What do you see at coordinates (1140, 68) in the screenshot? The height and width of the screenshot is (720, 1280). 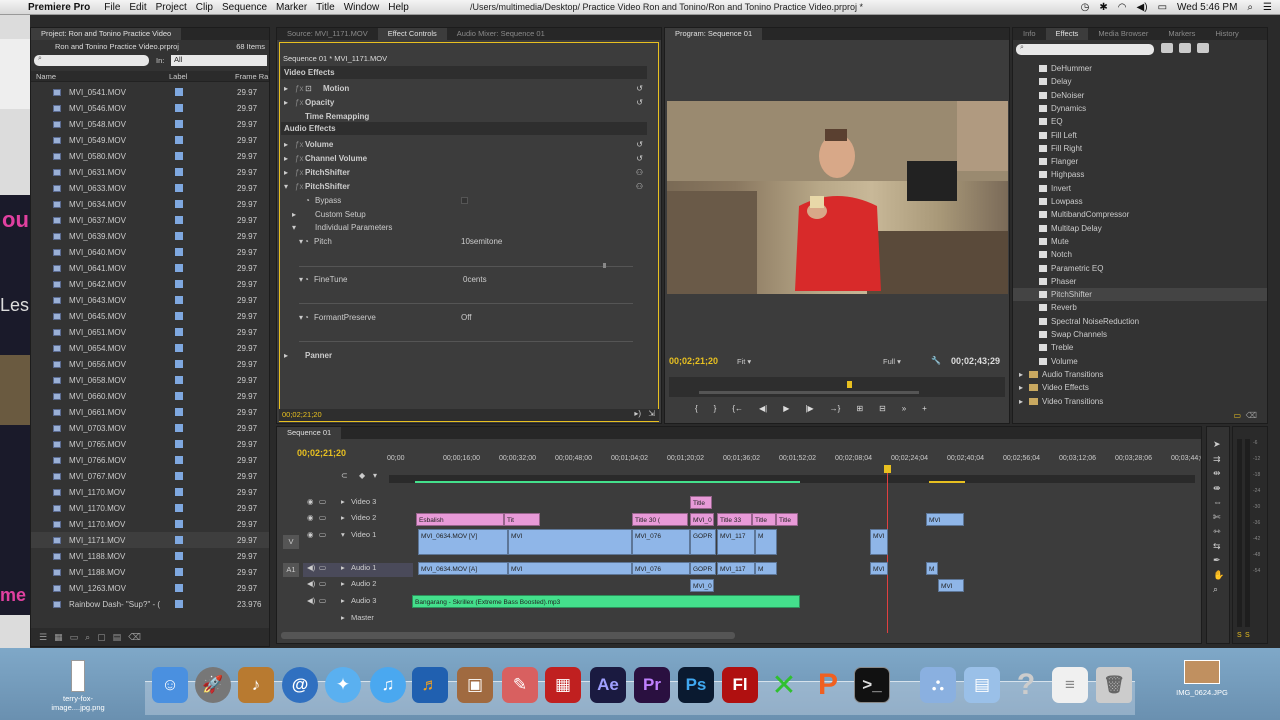 I see `effect-item: DeHummer` at bounding box center [1140, 68].